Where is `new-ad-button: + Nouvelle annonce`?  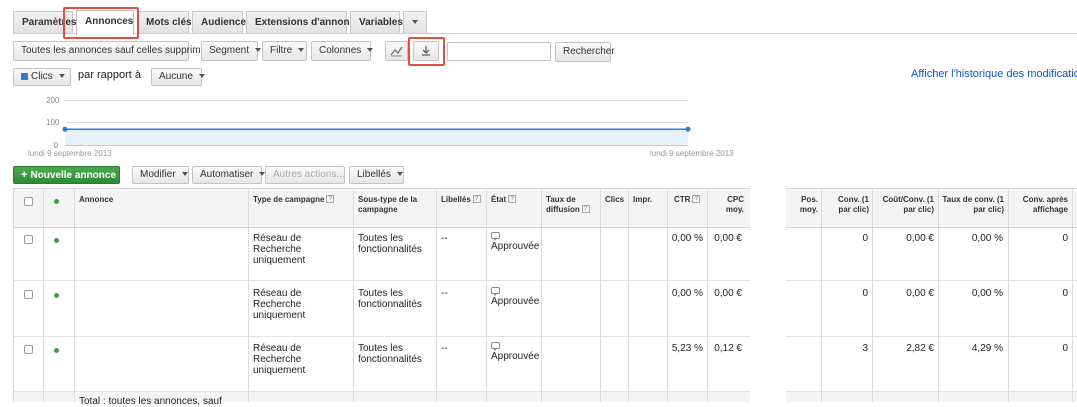 new-ad-button: + Nouvelle annonce is located at coordinates (71, 175).